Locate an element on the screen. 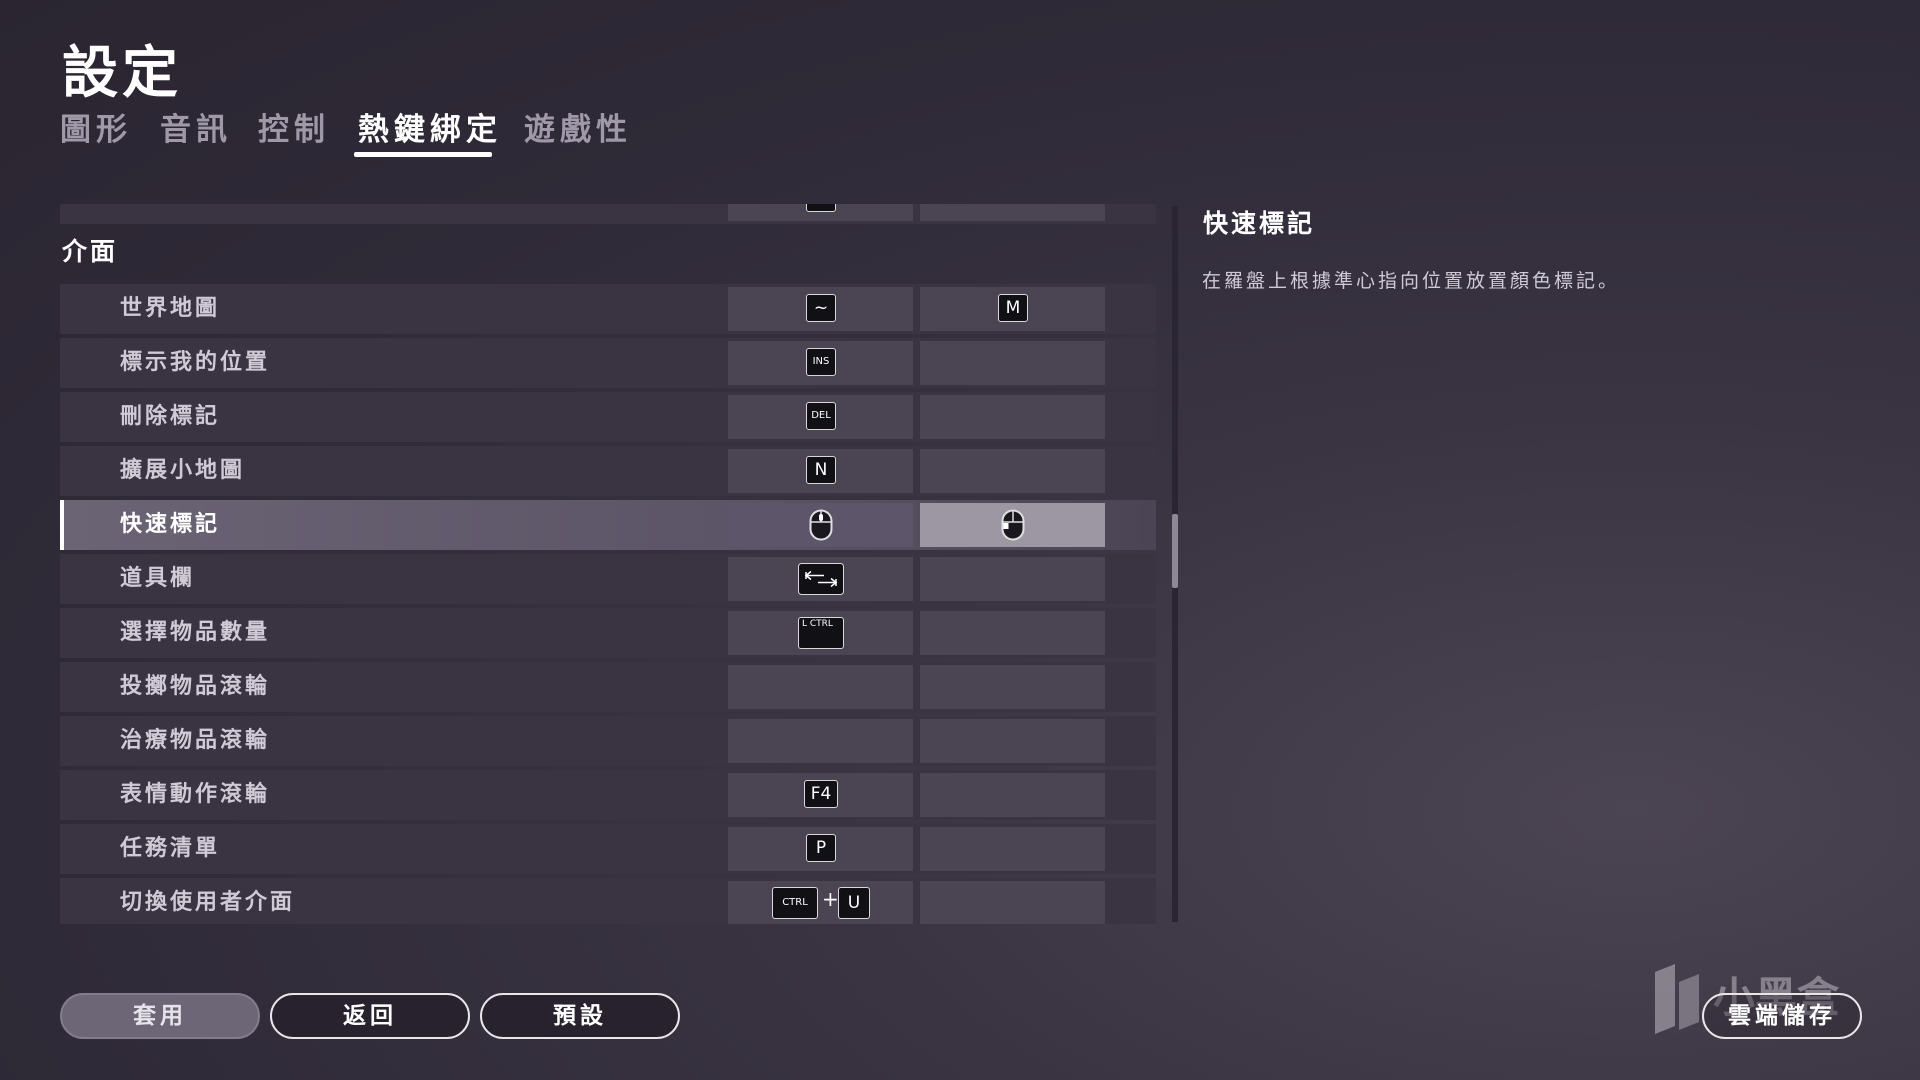 The image size is (1920, 1080). primary-binding-slot: F4 is located at coordinates (820, 795).